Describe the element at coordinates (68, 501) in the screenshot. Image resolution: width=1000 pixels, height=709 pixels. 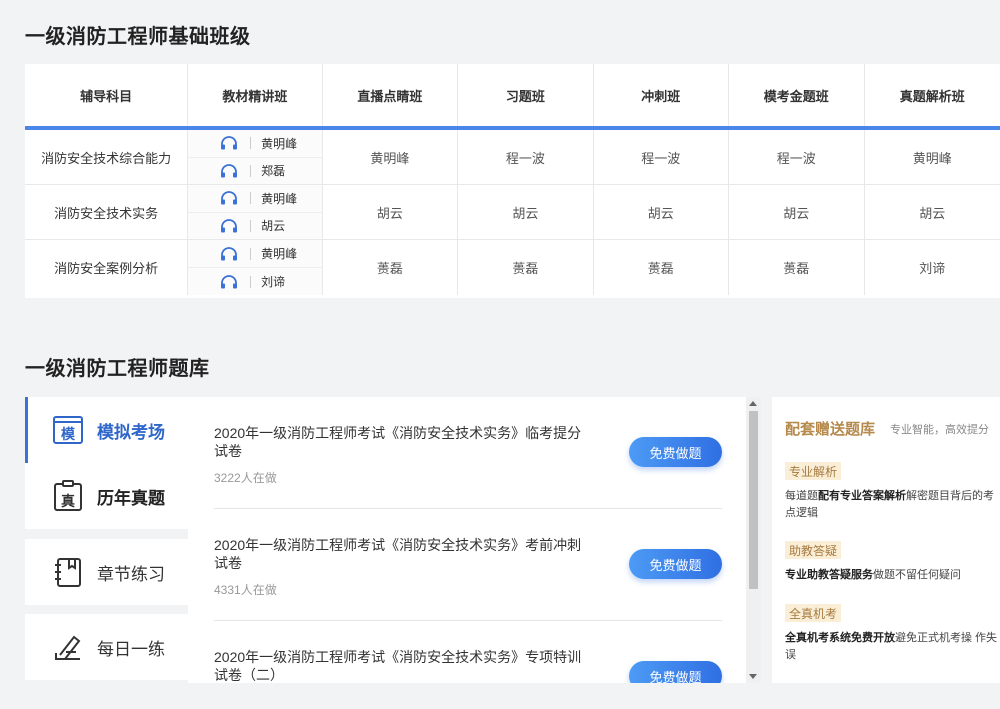
I see `past-papers-char: 真` at that location.